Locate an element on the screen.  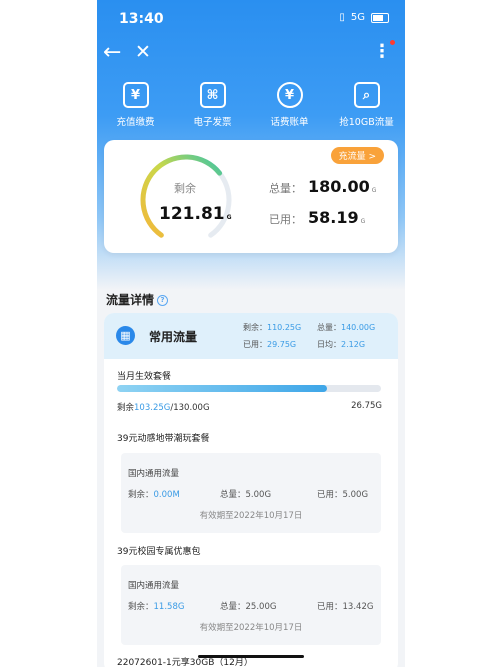
back-arrow-icon: ← is located at coordinates (112, 52).